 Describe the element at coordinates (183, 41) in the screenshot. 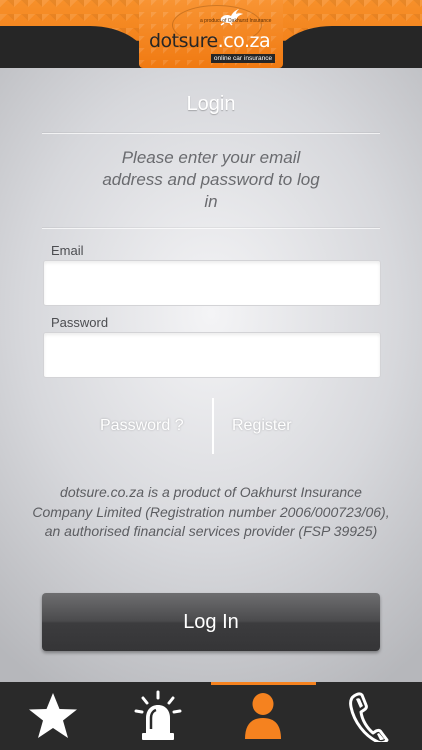

I see `logo-main-text: dotsure` at that location.